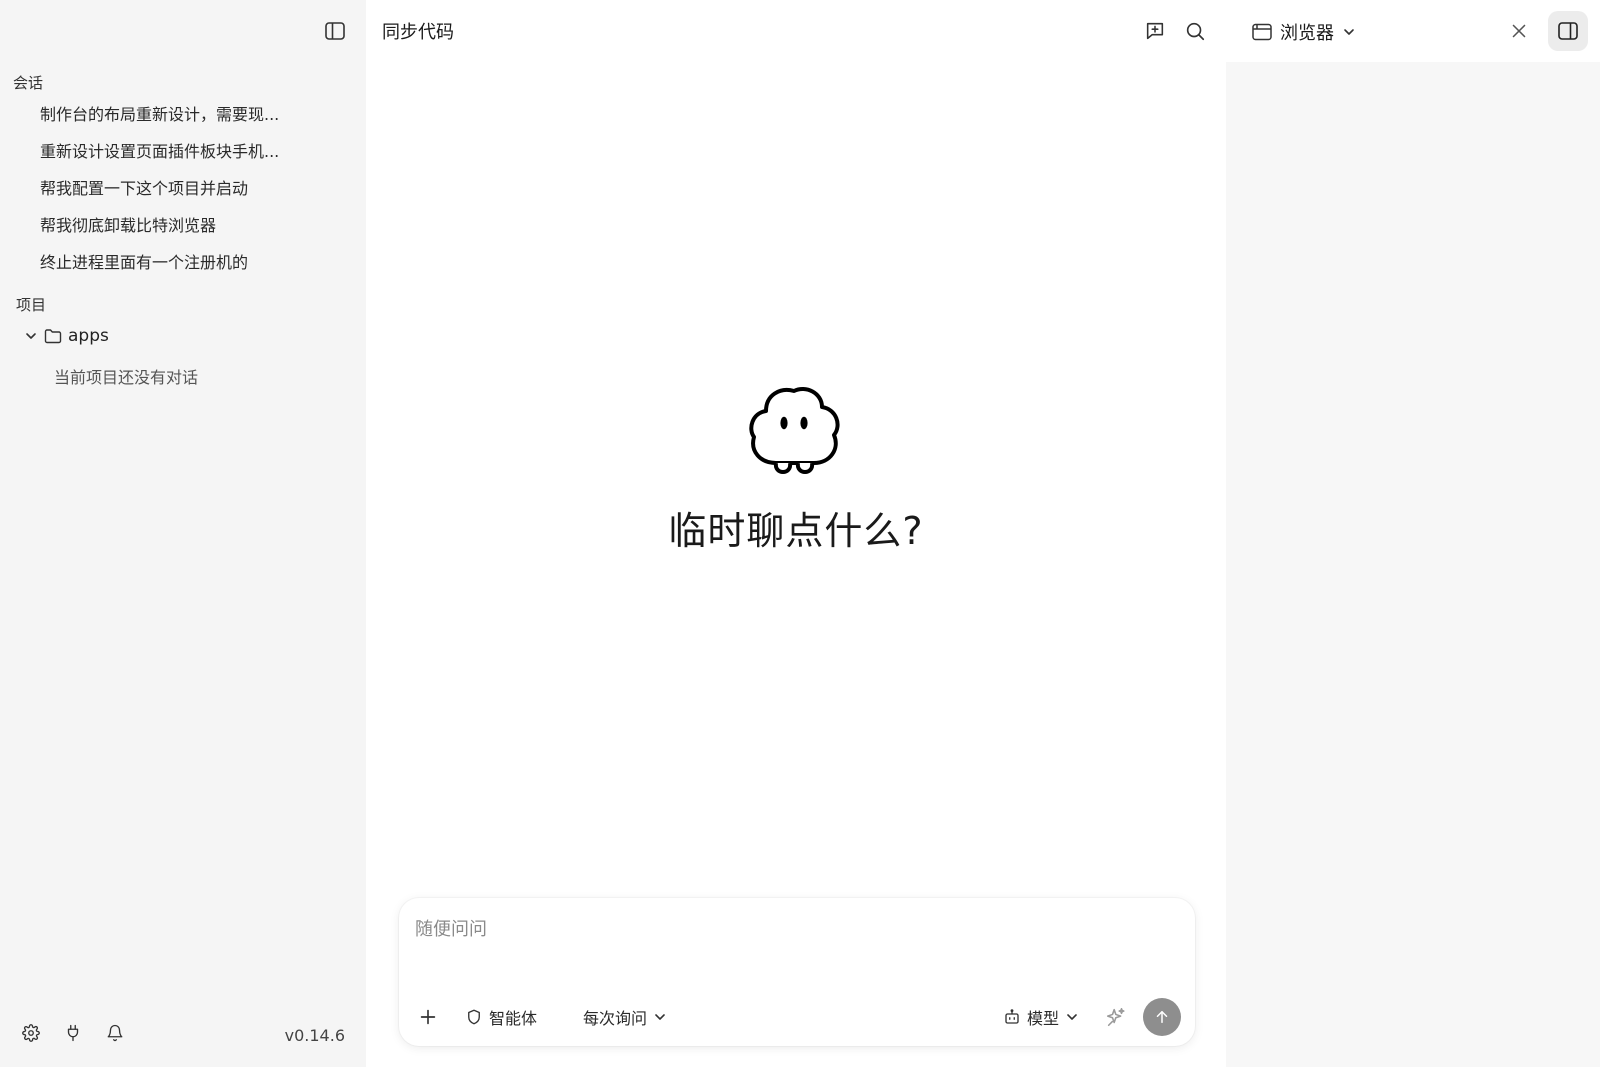  I want to click on sessions-section-label: 会话, so click(28, 83).